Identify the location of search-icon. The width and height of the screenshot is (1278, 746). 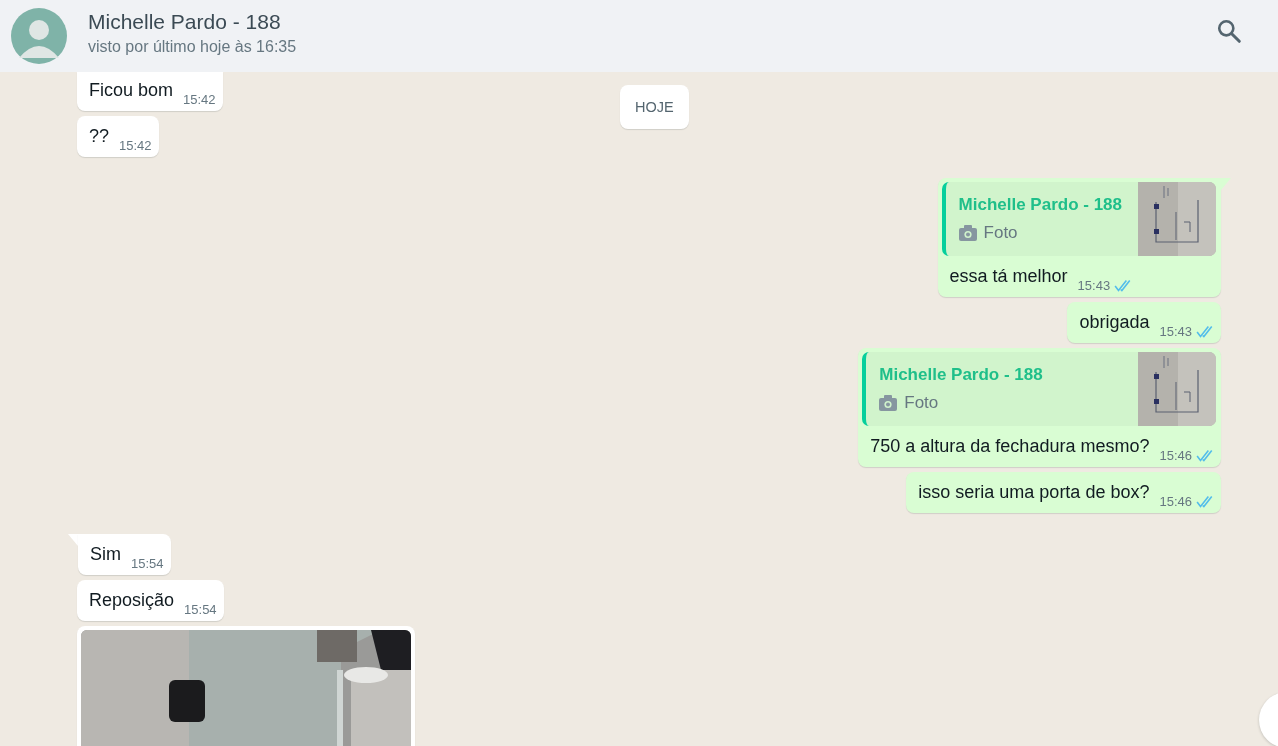
(1229, 31).